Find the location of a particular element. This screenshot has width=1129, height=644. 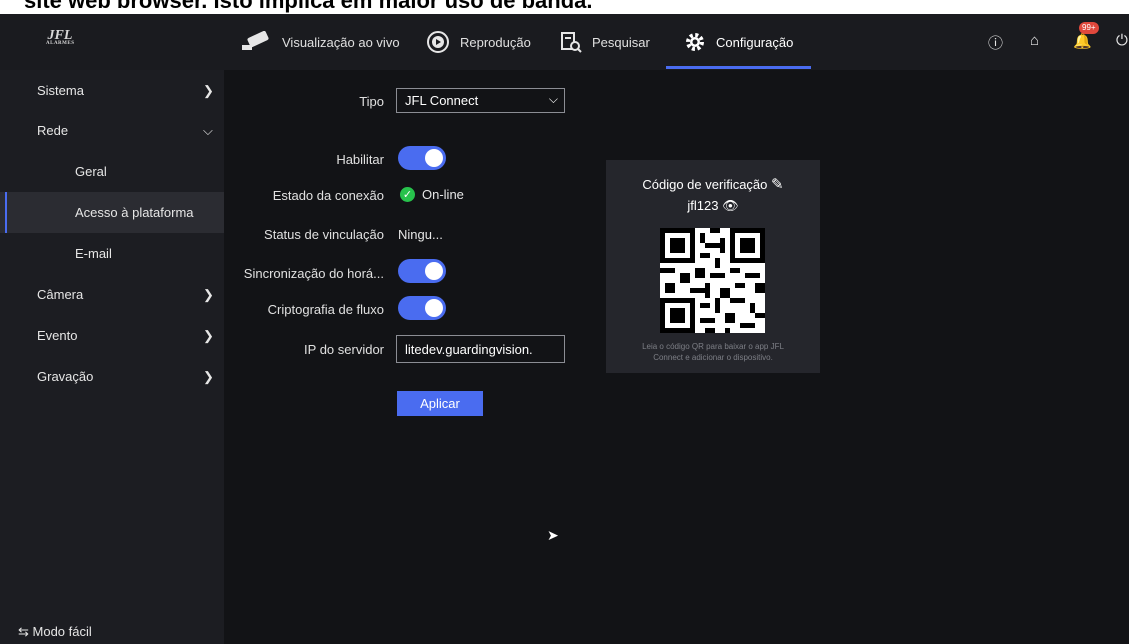

gear-icon is located at coordinates (695, 42).